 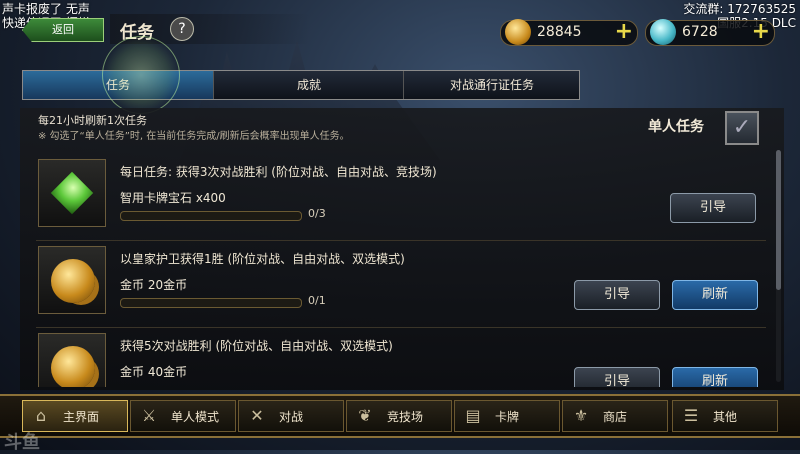 What do you see at coordinates (256, 346) in the screenshot?
I see `quest-title: 获得5次对战胜利 (阶位对战、自由对战、双选模式)` at bounding box center [256, 346].